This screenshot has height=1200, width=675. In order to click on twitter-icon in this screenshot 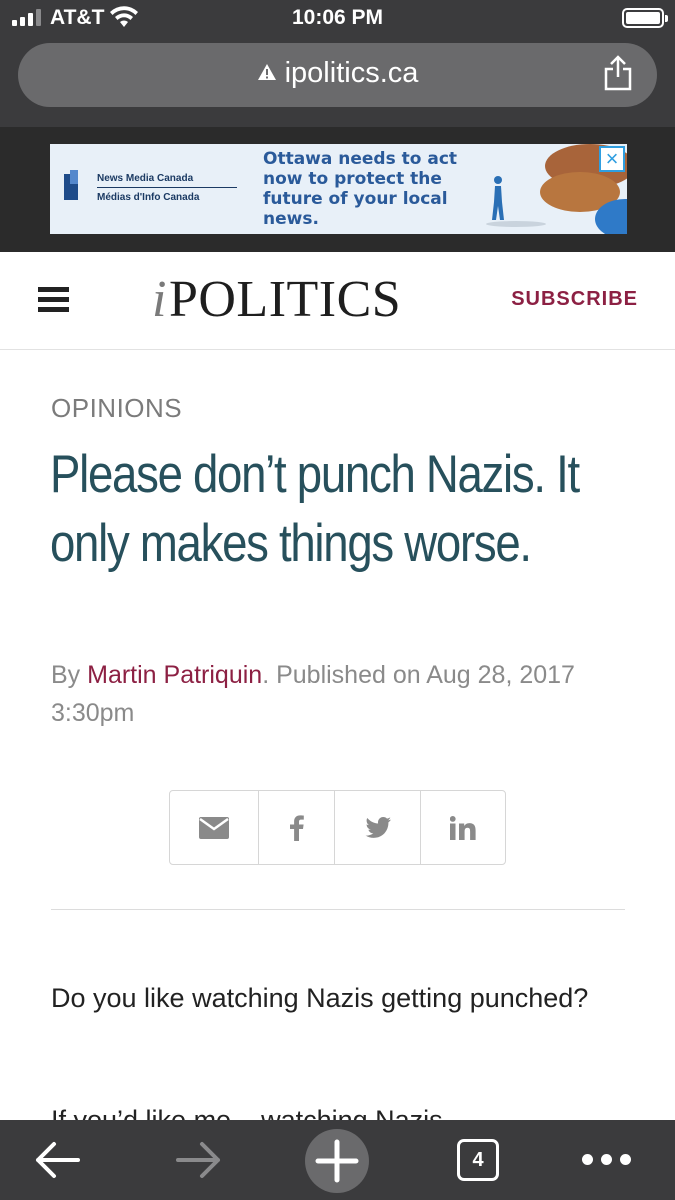, I will do `click(378, 827)`.